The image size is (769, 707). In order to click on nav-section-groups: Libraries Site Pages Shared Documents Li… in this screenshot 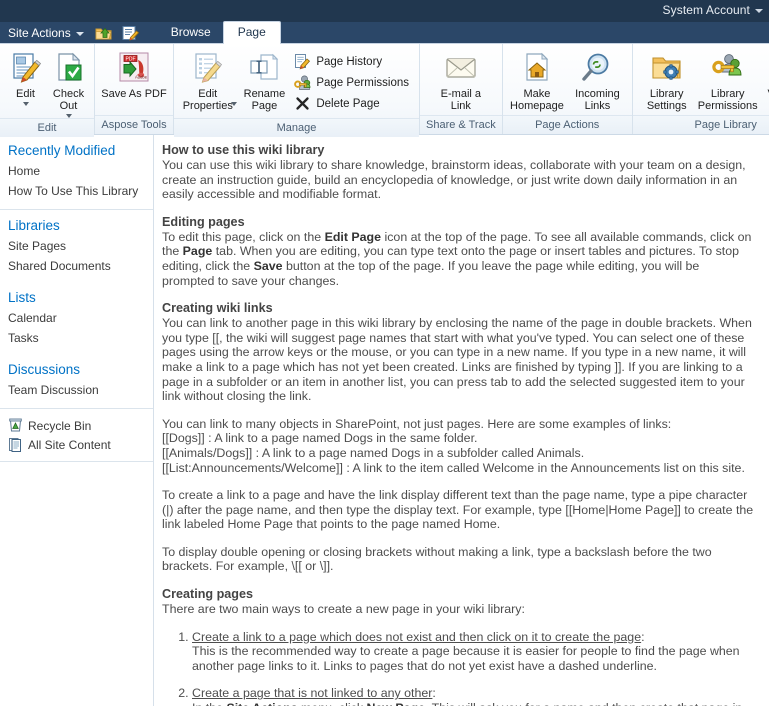, I will do `click(76, 305)`.